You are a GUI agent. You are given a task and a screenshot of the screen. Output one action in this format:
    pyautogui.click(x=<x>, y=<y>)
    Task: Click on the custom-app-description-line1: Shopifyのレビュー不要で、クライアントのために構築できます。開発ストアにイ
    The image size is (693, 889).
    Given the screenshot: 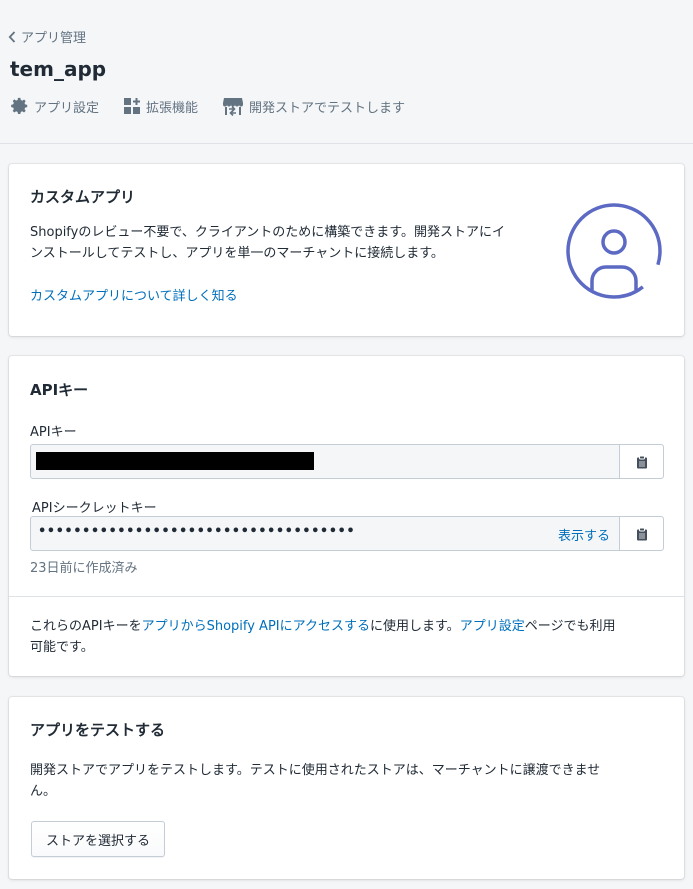 What is the action you would take?
    pyautogui.click(x=268, y=232)
    